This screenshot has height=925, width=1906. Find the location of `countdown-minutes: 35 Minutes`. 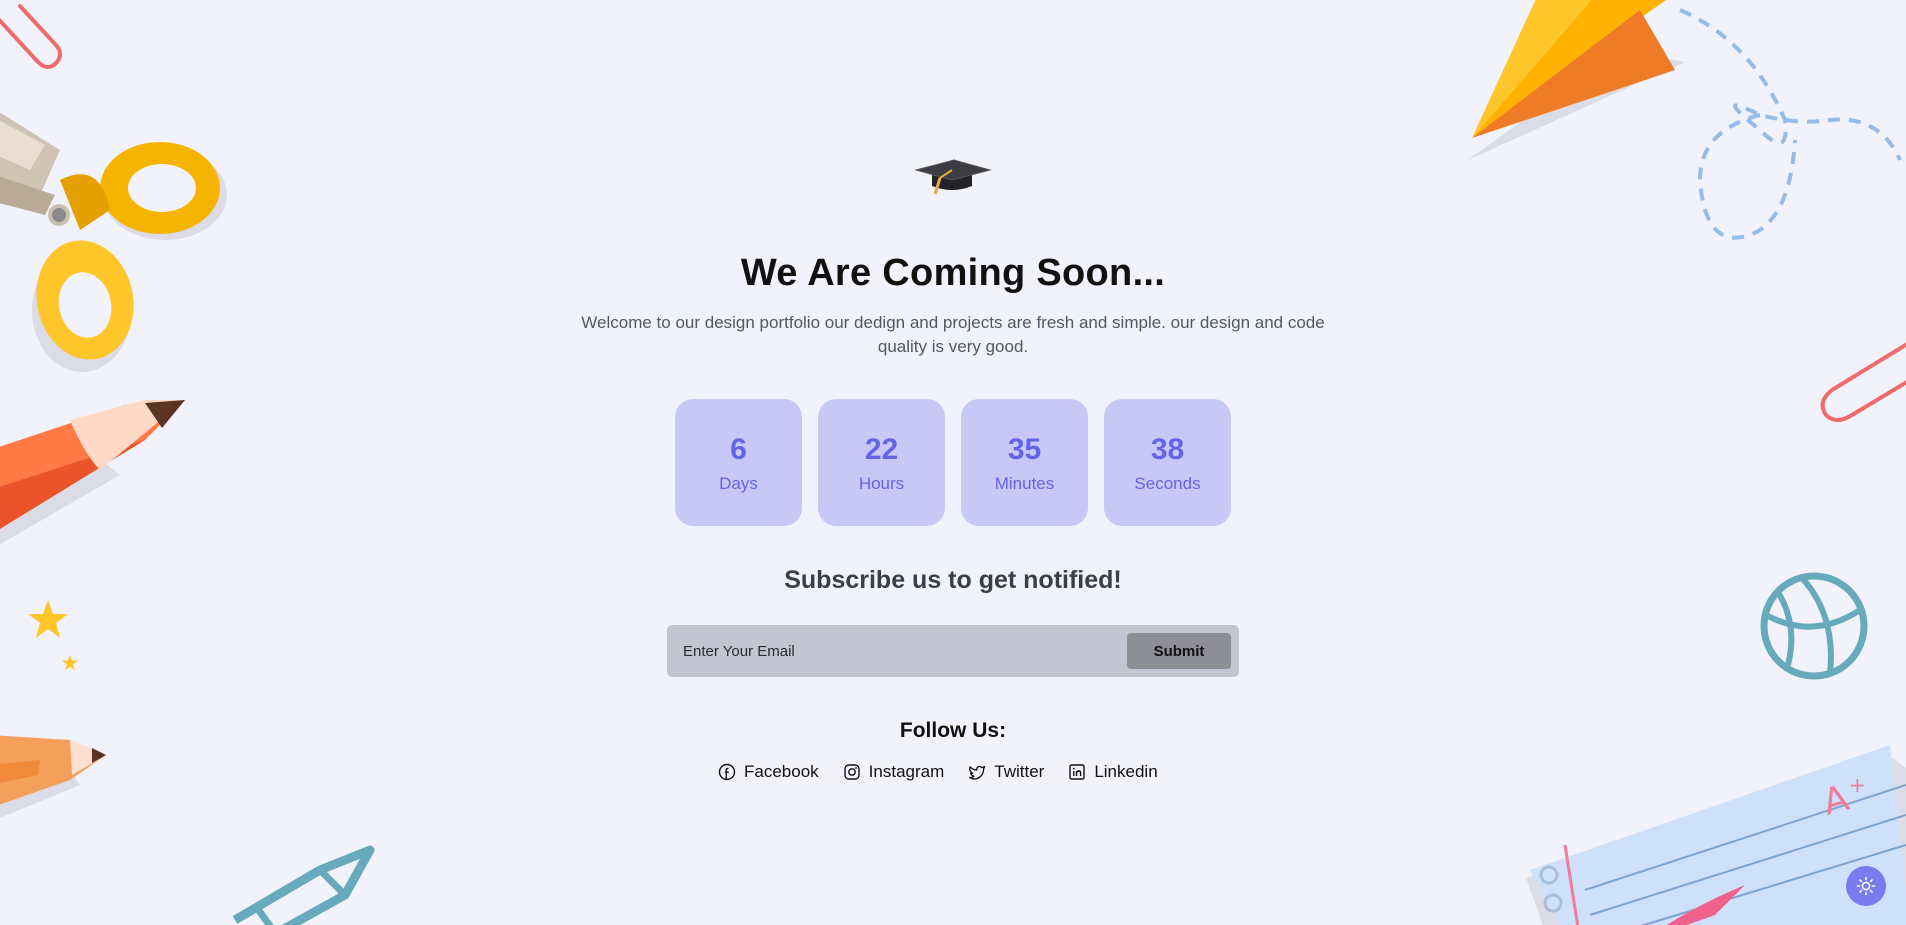

countdown-minutes: 35 Minutes is located at coordinates (1024, 462).